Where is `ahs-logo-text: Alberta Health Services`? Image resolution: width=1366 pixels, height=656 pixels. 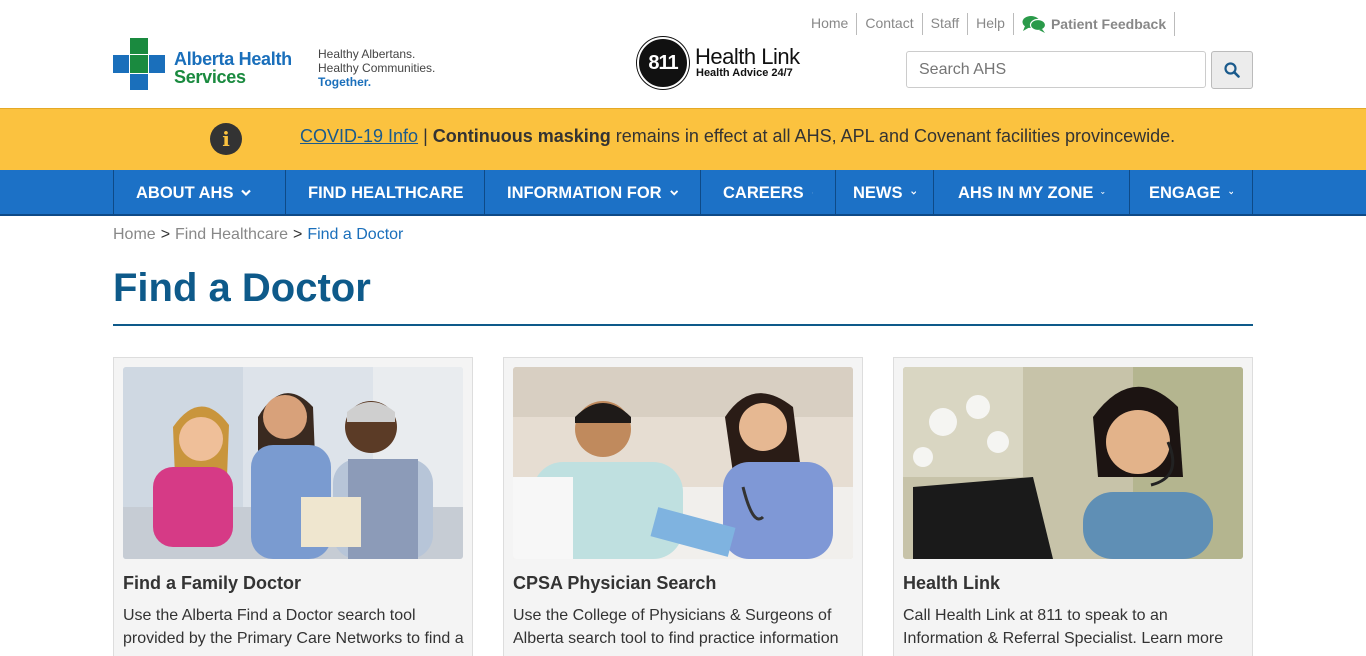 ahs-logo-text: Alberta Health Services is located at coordinates (233, 68).